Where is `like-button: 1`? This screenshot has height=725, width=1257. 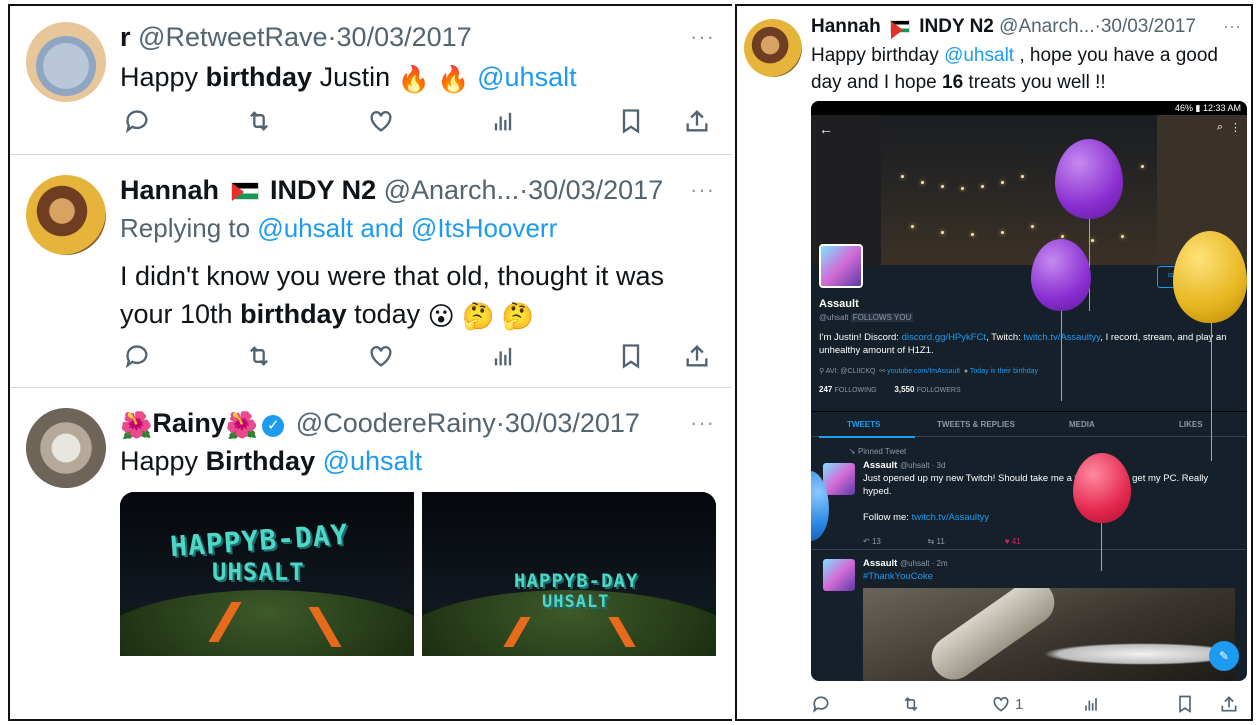 like-button: 1 is located at coordinates (1007, 704).